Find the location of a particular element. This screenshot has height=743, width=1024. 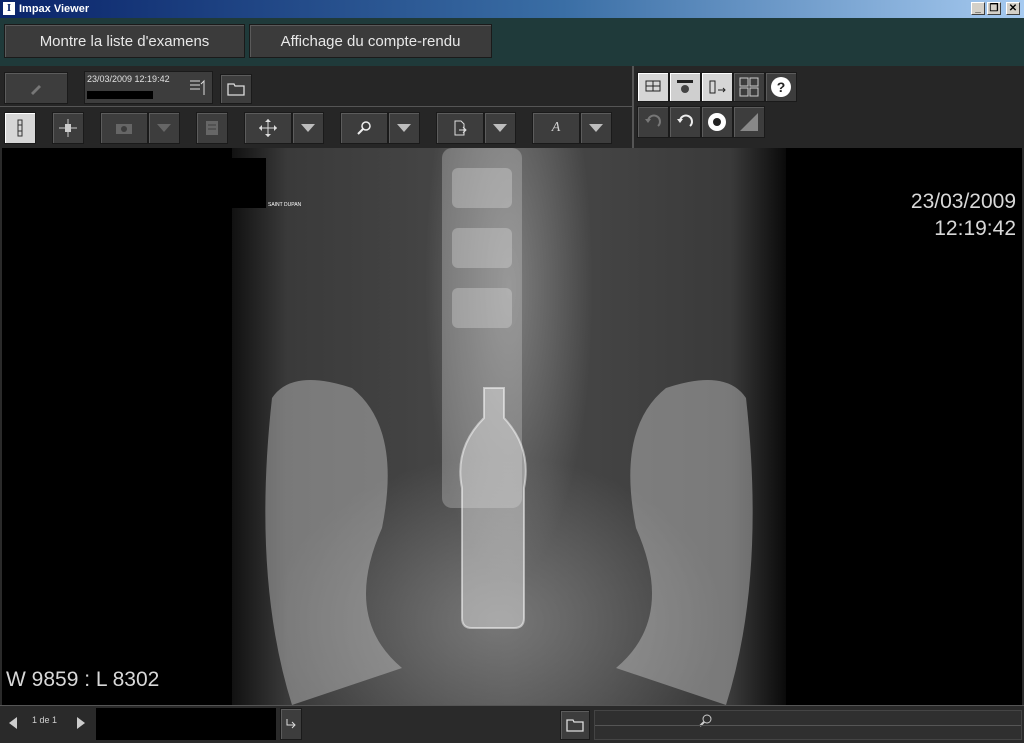

help-icon: ? is located at coordinates (781, 87).